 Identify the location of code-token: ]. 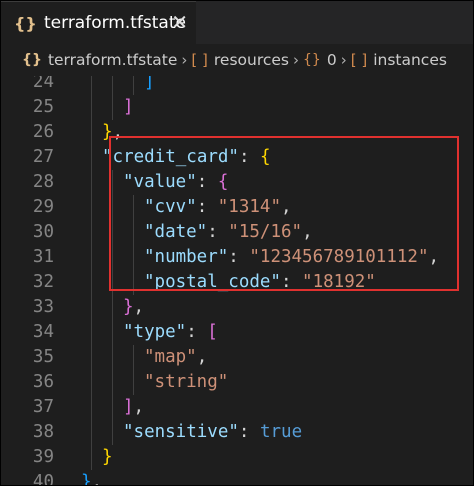
(128, 107).